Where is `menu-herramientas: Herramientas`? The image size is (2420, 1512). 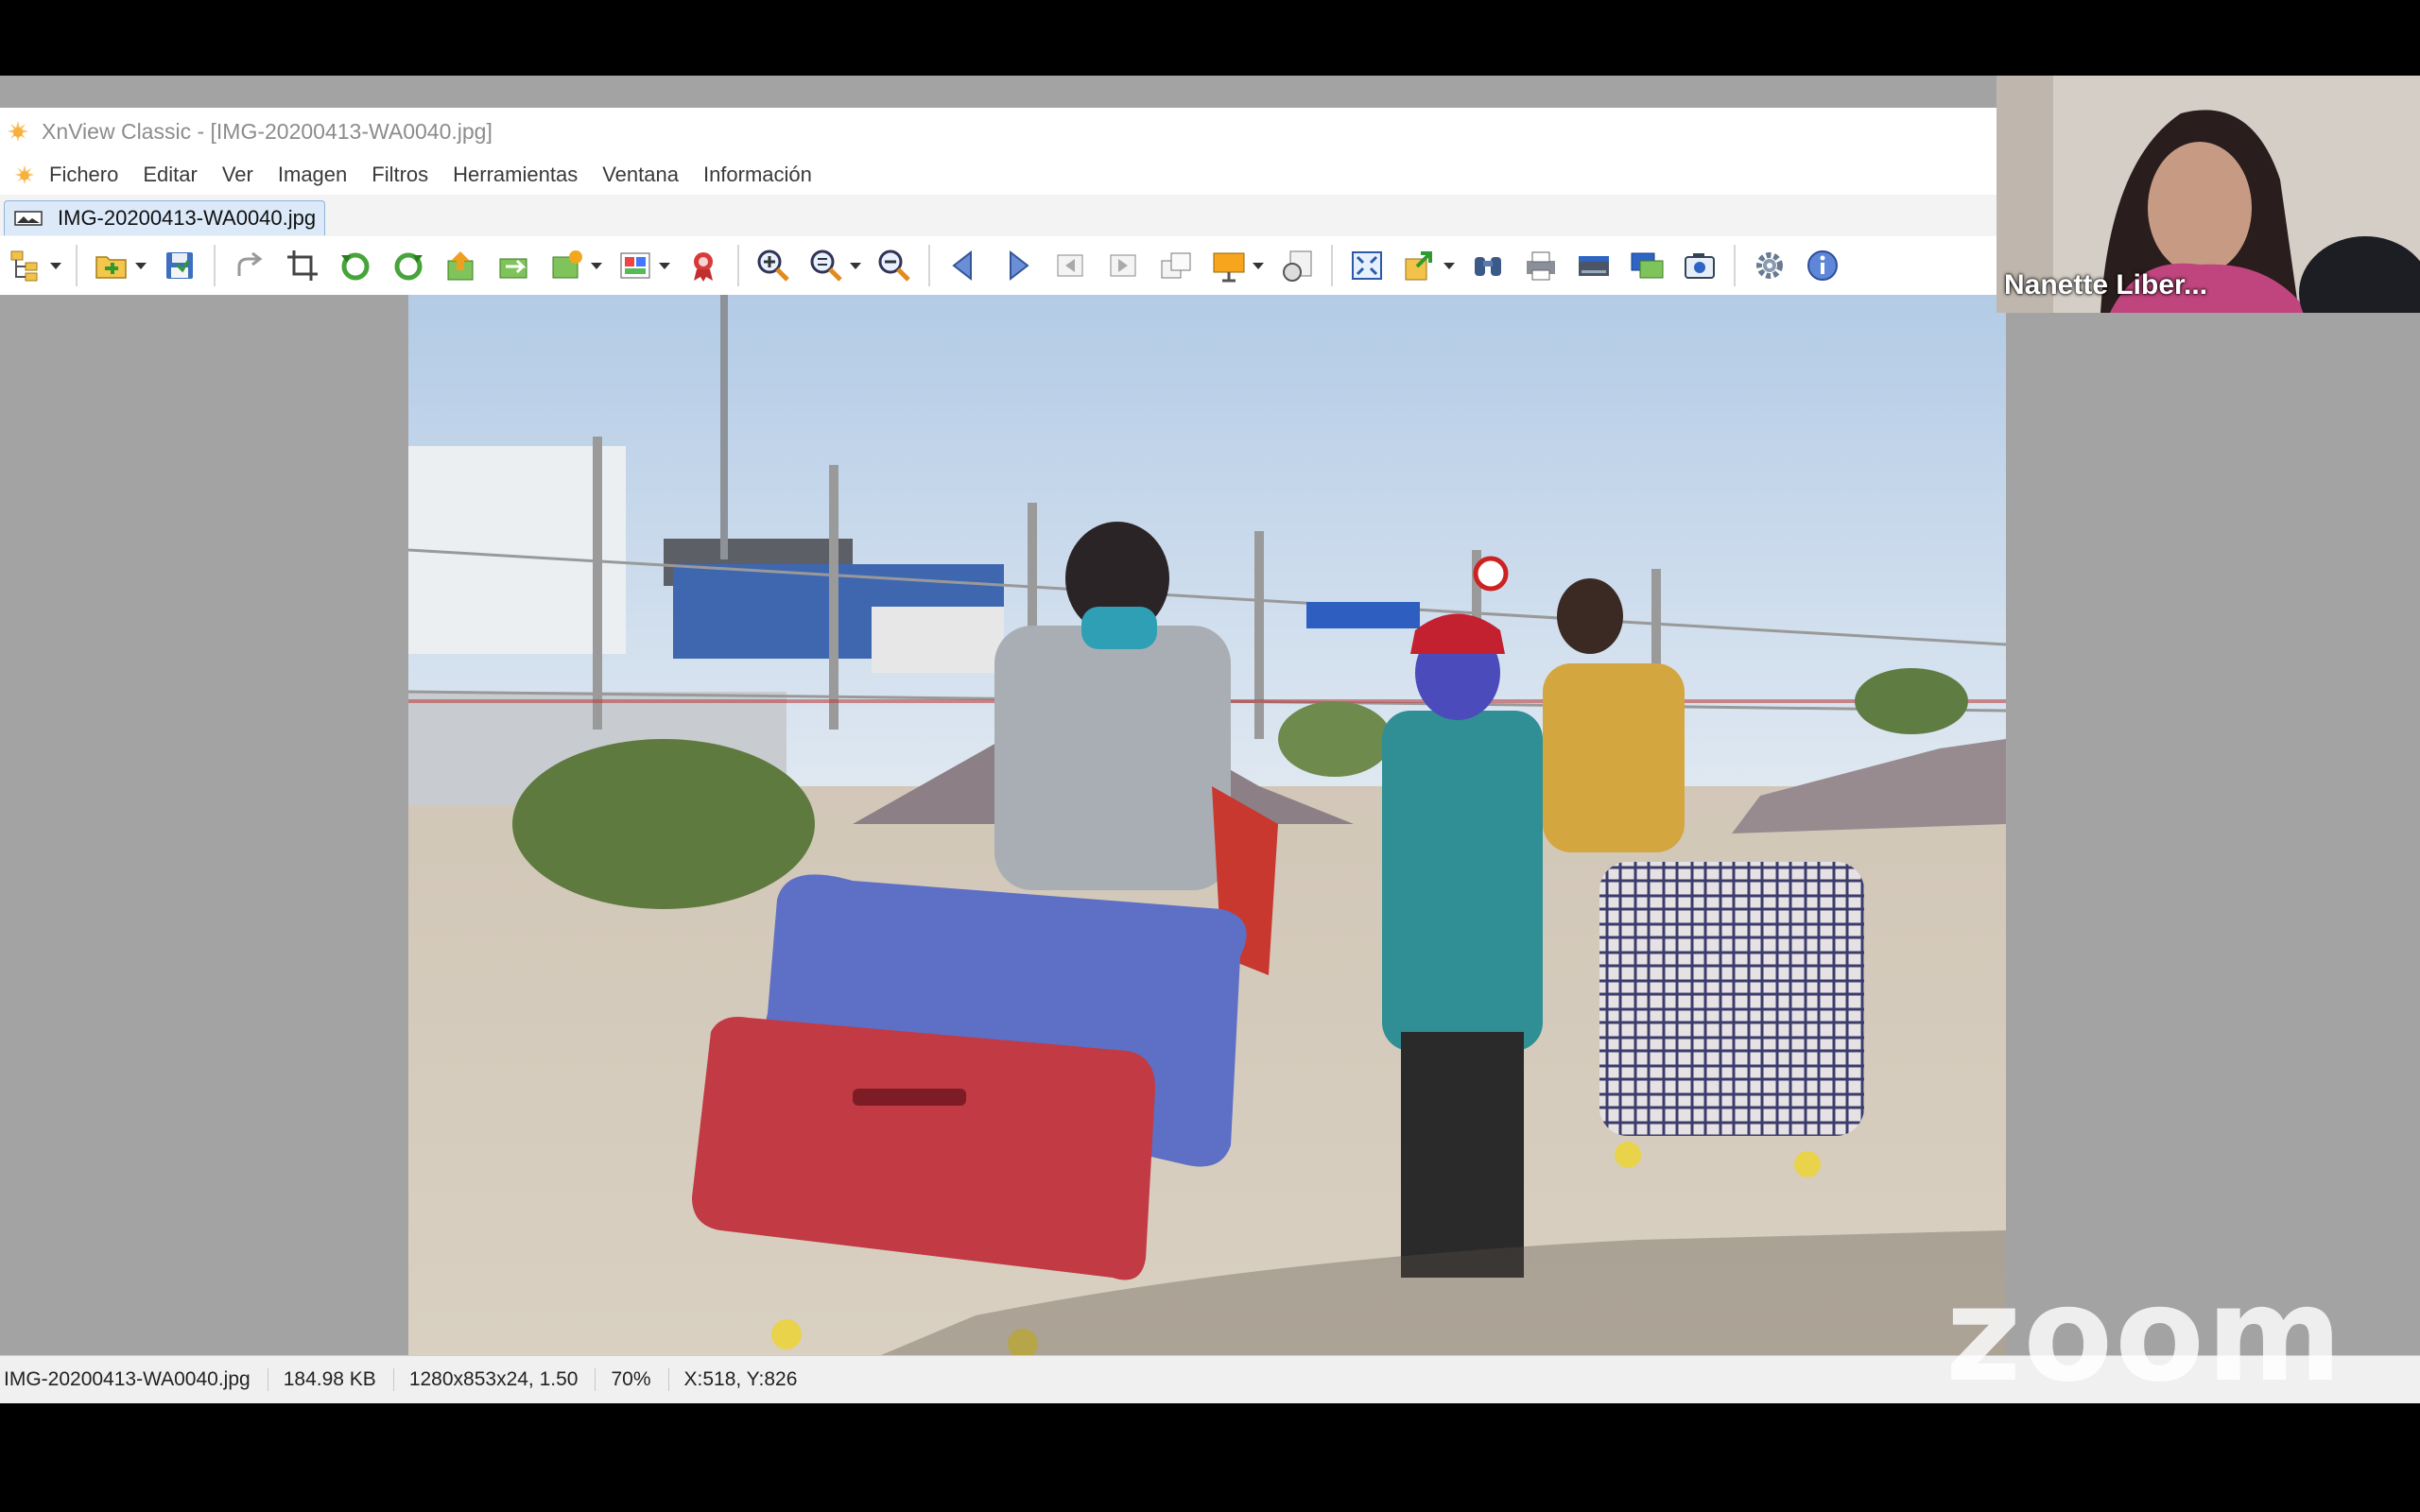 menu-herramientas: Herramientas is located at coordinates (515, 175).